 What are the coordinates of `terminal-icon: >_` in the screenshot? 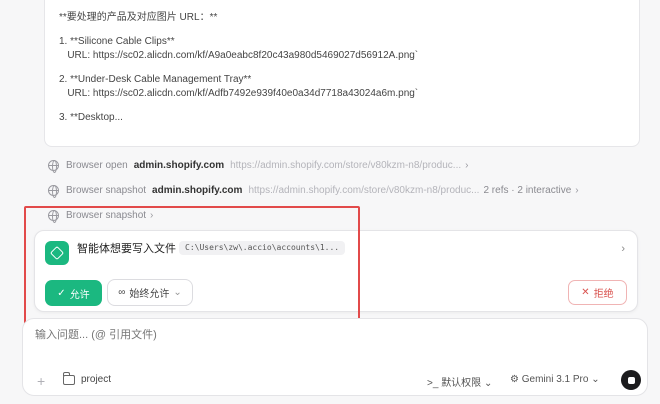 It's located at (433, 383).